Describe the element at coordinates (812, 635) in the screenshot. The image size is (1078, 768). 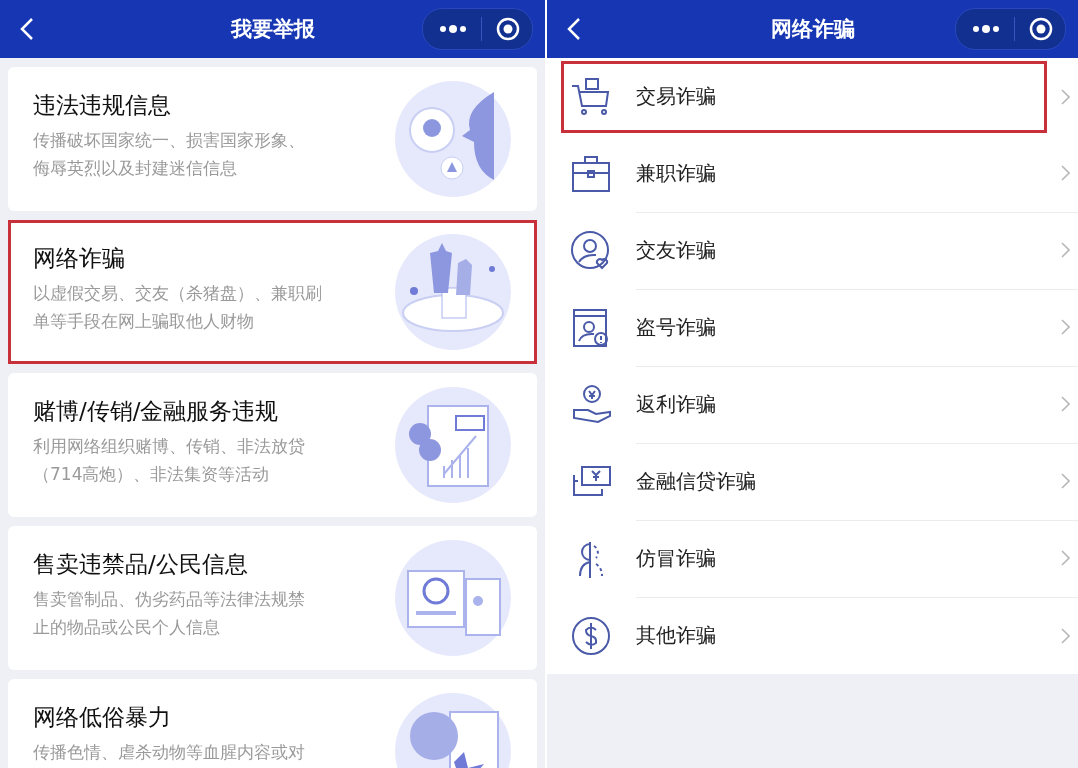
I see `category-row: 其他诈骗` at that location.